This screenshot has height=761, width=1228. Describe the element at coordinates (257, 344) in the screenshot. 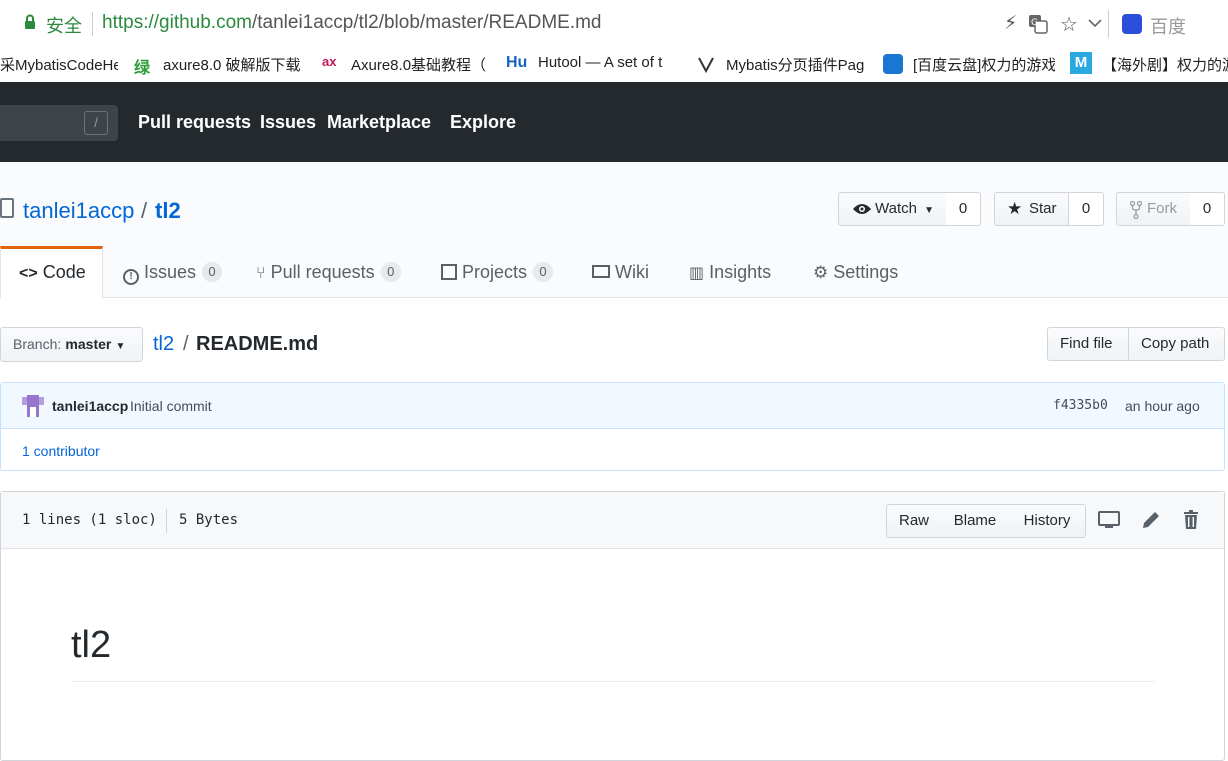

I see `breadcrumb-file: README.md` at that location.